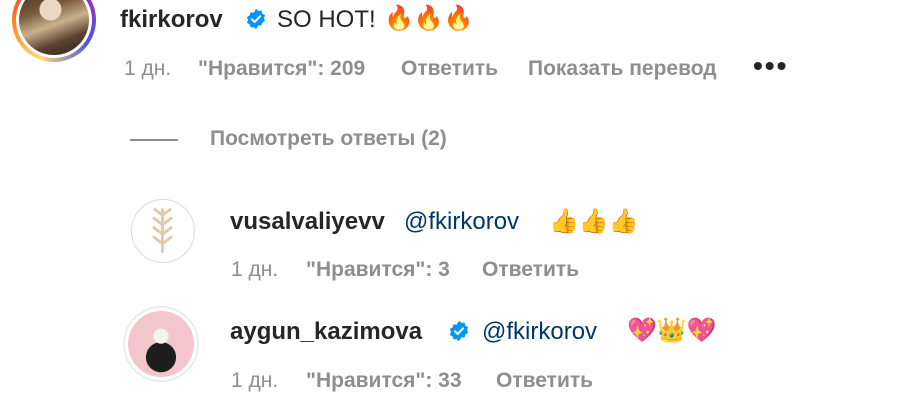 The height and width of the screenshot is (411, 911). I want to click on avatar-ring-inner, so click(54, 29).